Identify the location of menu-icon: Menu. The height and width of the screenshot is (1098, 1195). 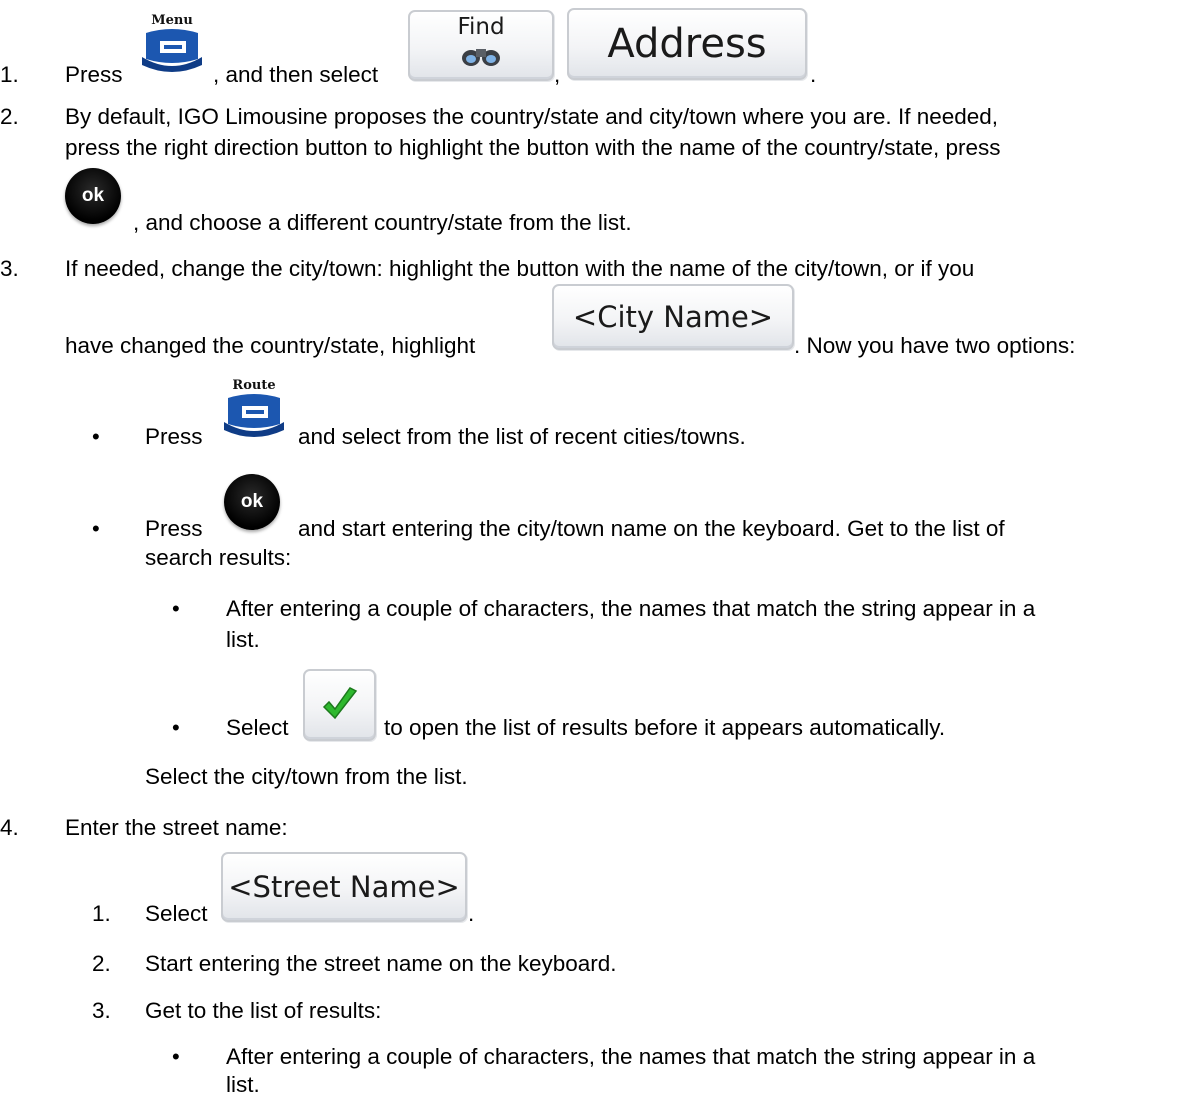
(172, 43).